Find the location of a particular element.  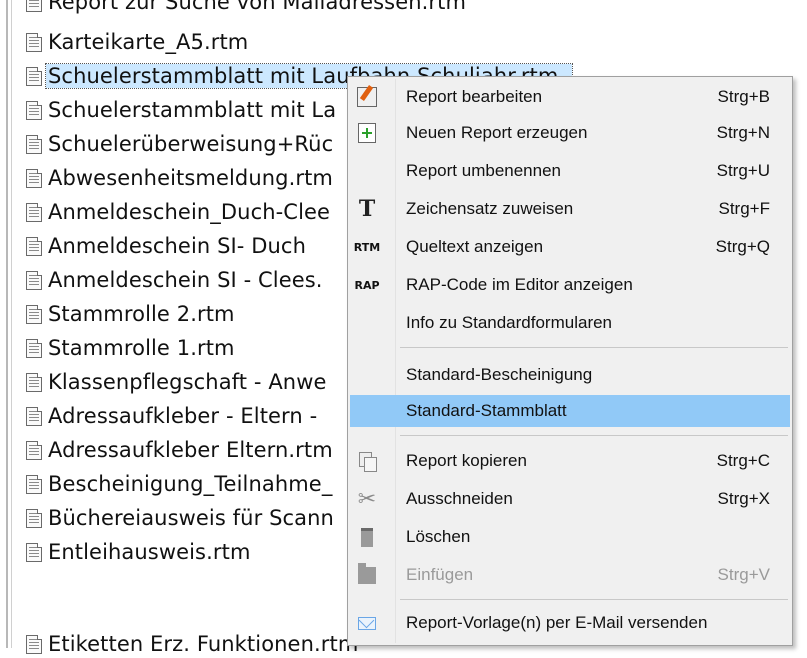

menu-item-label: Ausschneiden is located at coordinates (459, 498).